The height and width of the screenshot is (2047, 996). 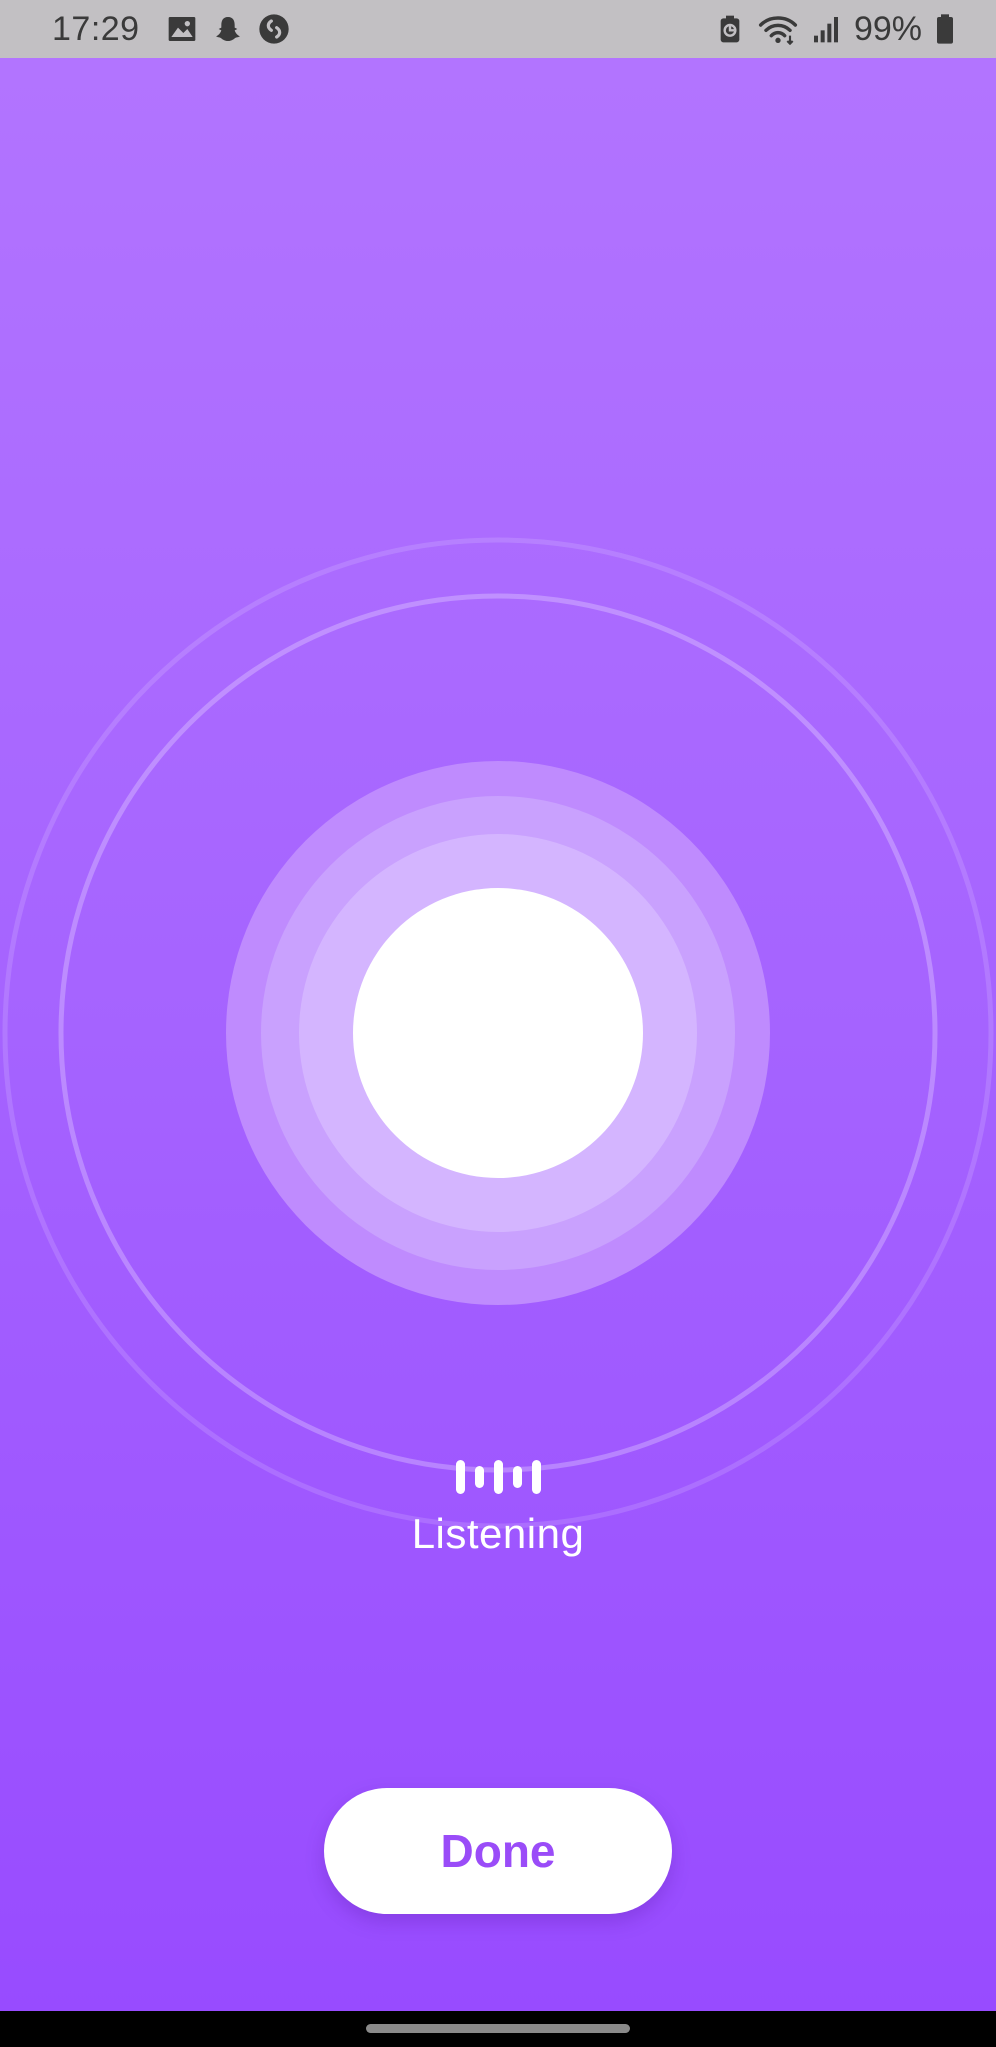 I want to click on home-gesture-handle, so click(x=498, y=2028).